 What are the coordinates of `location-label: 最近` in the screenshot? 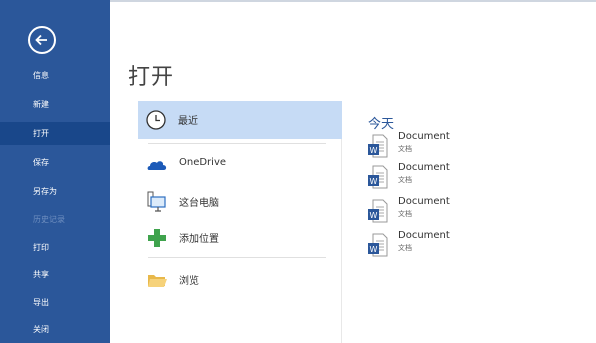 It's located at (188, 121).